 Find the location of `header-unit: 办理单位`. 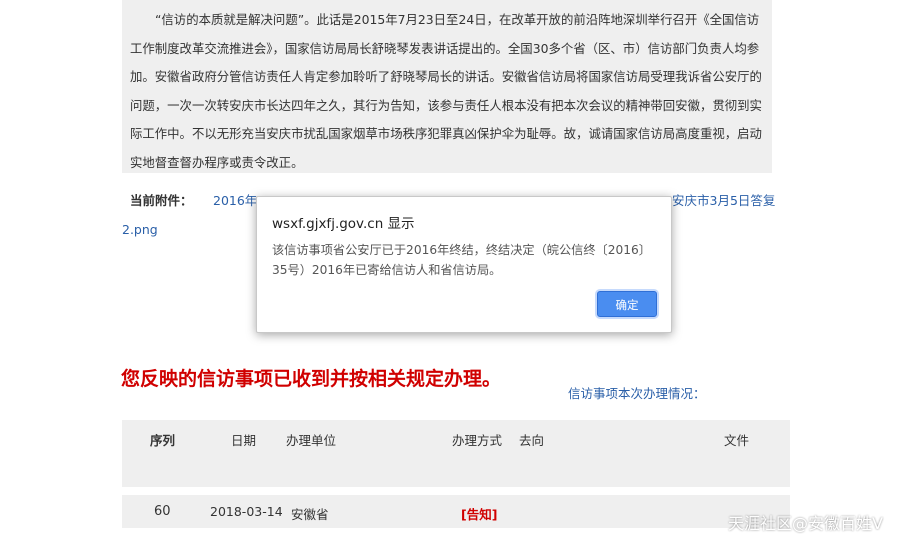

header-unit: 办理单位 is located at coordinates (311, 440).